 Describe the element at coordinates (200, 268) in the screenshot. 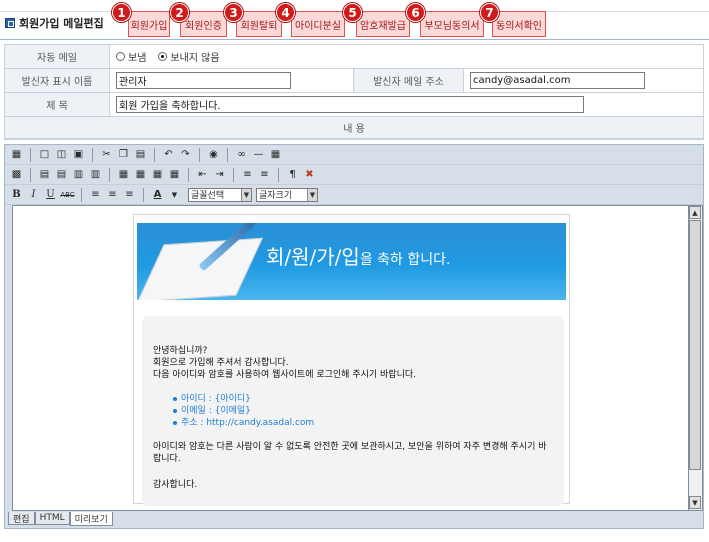

I see `paper-illustration` at that location.